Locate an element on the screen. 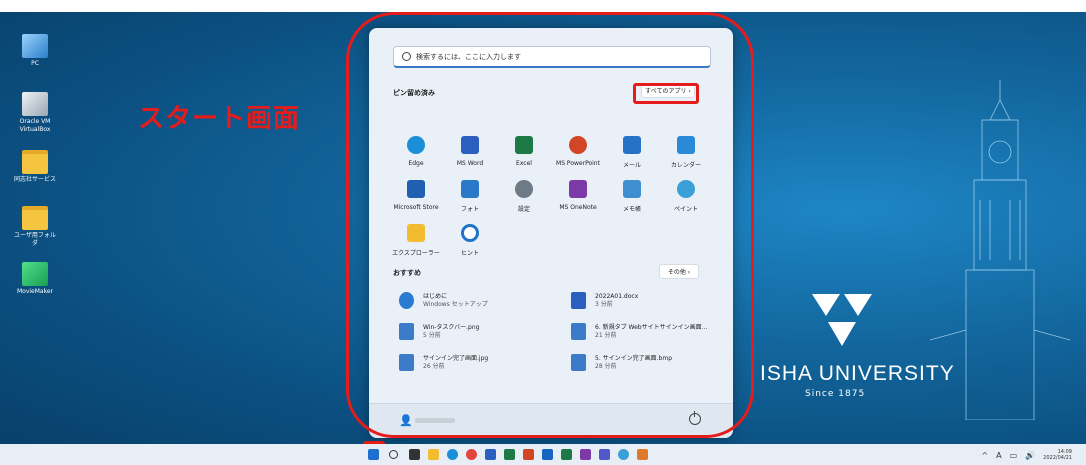 The height and width of the screenshot is (465, 1086). annotation-all-apps-box is located at coordinates (666, 93).